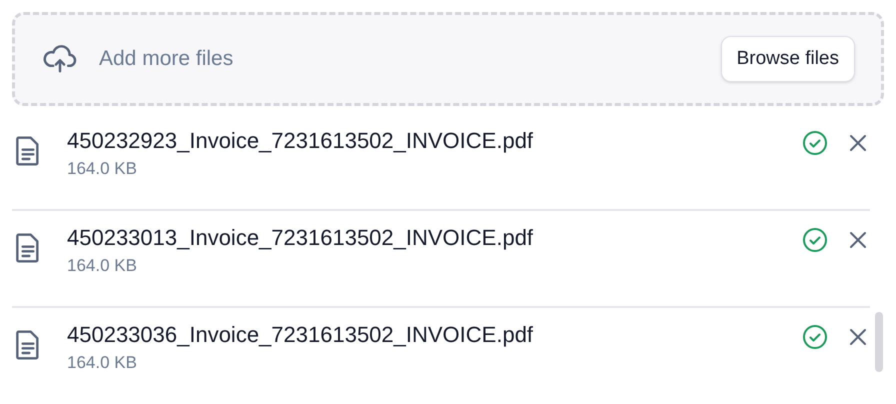 Image resolution: width=896 pixels, height=404 pixels. What do you see at coordinates (787, 59) in the screenshot?
I see `browse-files-button: Browse files` at bounding box center [787, 59].